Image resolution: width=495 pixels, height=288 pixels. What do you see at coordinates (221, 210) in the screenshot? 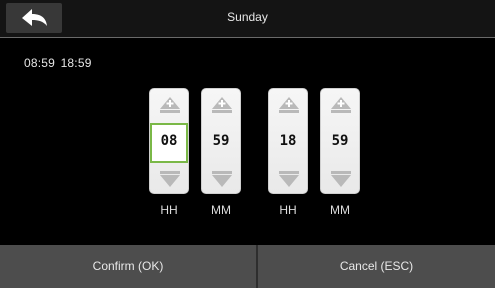
I see `minute-start-unit: MM` at bounding box center [221, 210].